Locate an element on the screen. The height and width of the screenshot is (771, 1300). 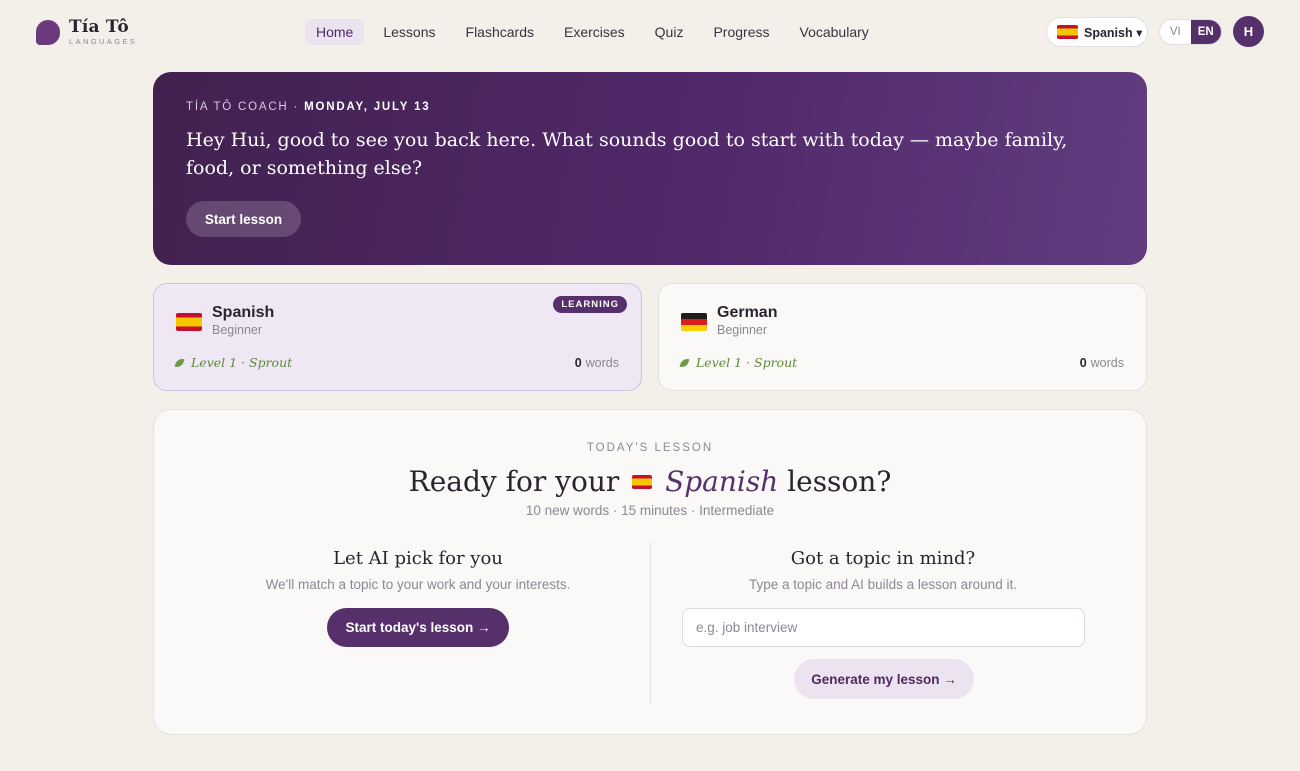
topic-input is located at coordinates (883, 627).